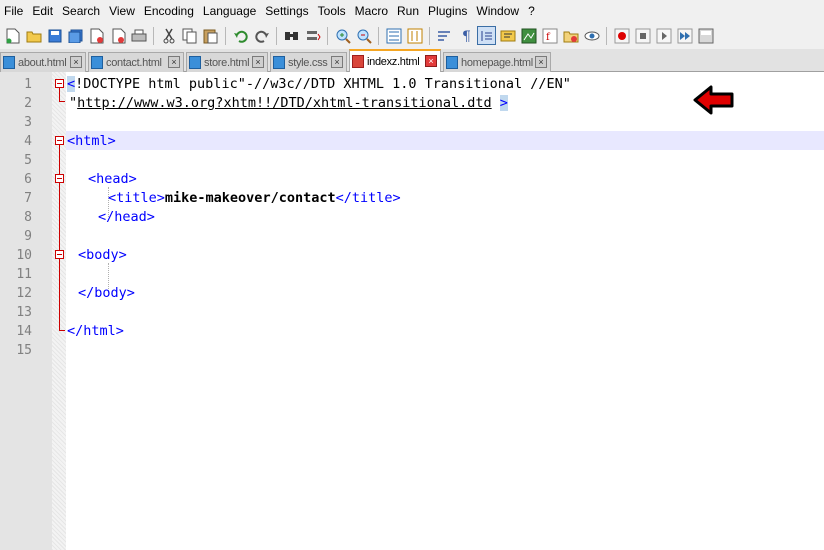  What do you see at coordinates (14, 11) in the screenshot?
I see `menu-item-file: File` at bounding box center [14, 11].